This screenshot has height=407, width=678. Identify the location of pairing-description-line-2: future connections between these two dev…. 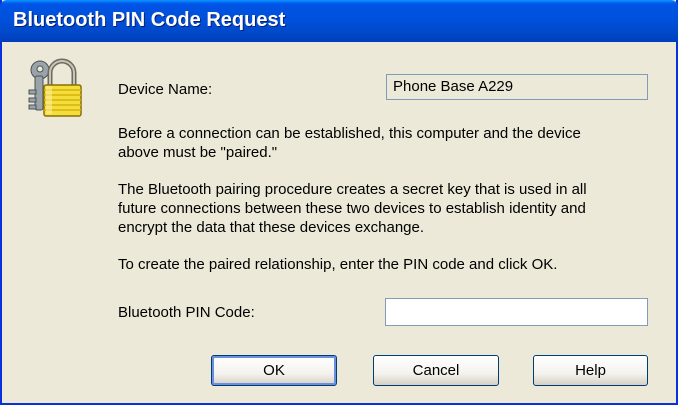
(352, 208).